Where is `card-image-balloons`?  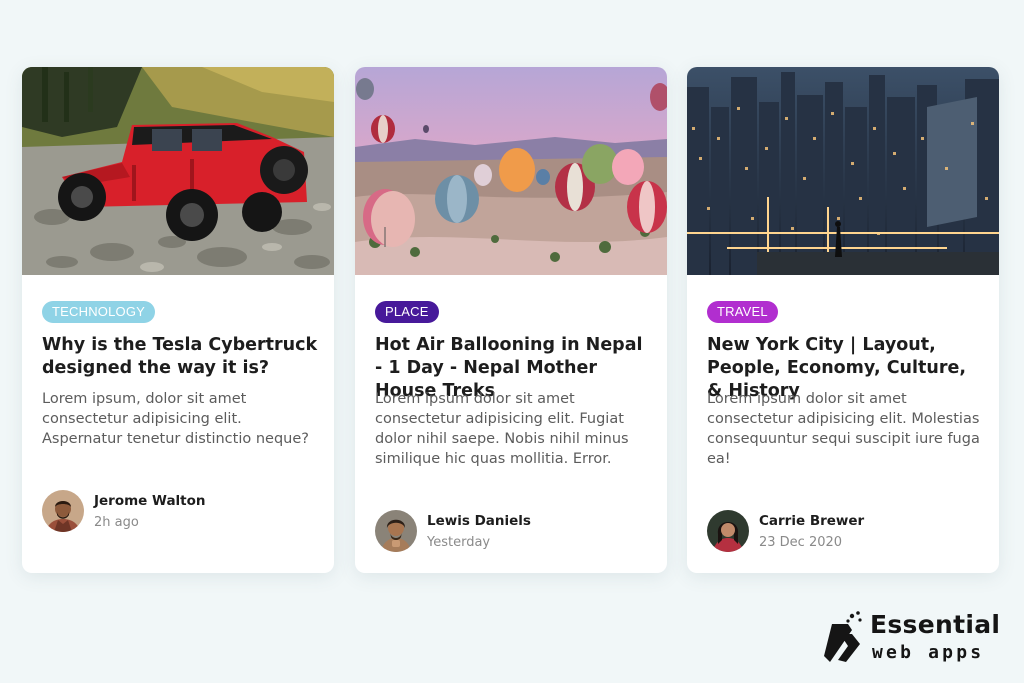
card-image-balloons is located at coordinates (511, 171).